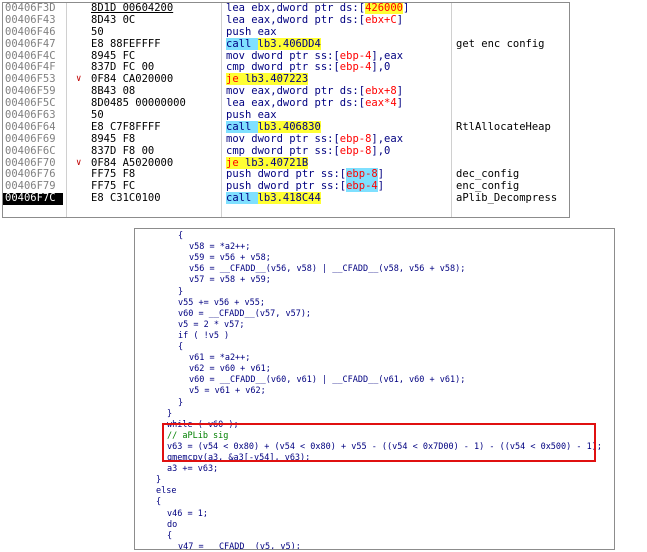 The height and width of the screenshot is (552, 647). I want to click on code-line: v5 = v61 + v62;, so click(227, 391).